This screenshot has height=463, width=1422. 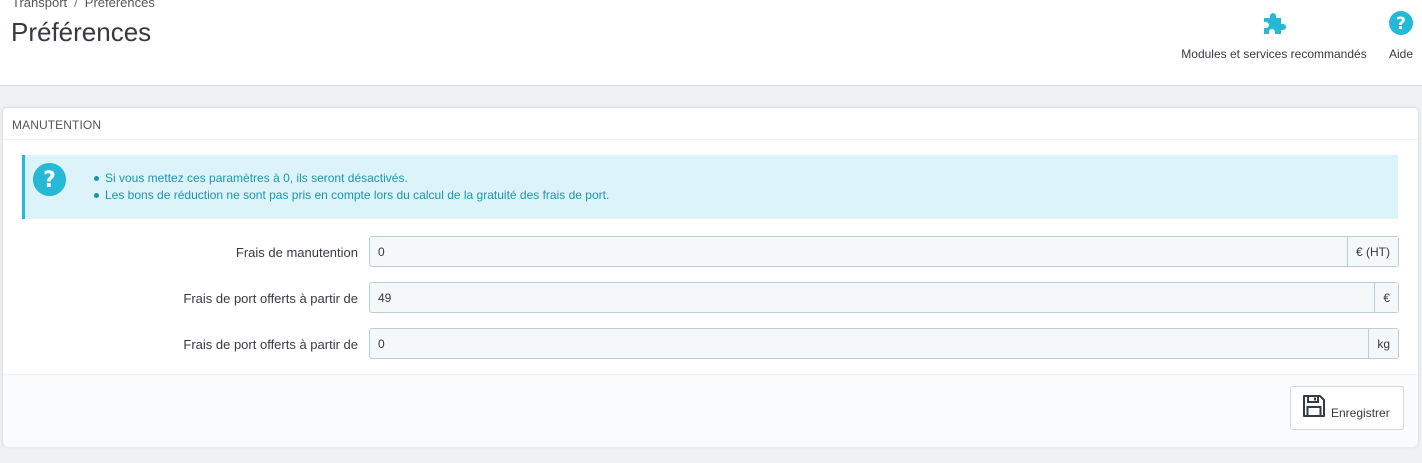 What do you see at coordinates (858, 251) in the screenshot?
I see `handling-fee-input` at bounding box center [858, 251].